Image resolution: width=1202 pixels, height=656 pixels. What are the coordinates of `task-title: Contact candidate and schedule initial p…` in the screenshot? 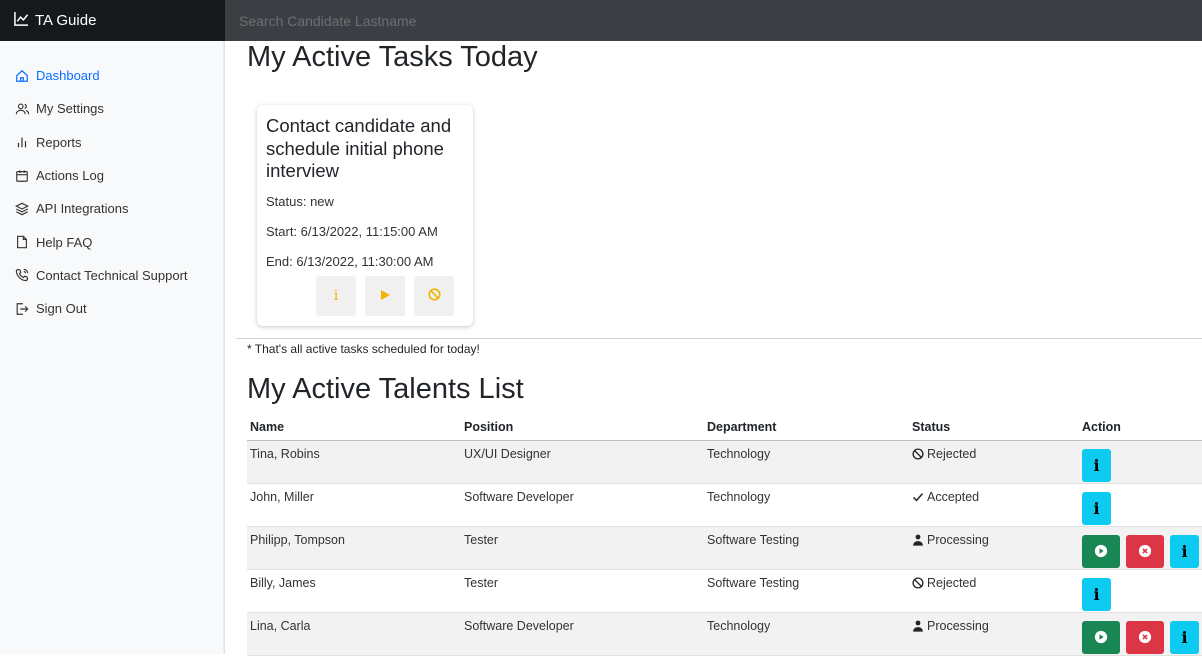 It's located at (359, 148).